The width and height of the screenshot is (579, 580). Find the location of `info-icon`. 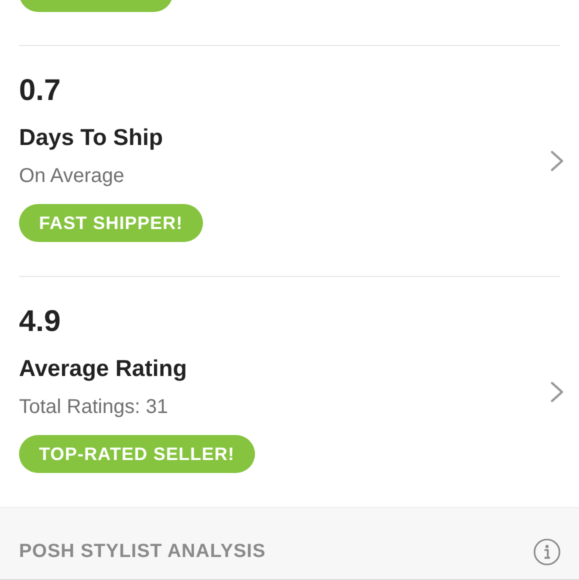

info-icon is located at coordinates (547, 552).